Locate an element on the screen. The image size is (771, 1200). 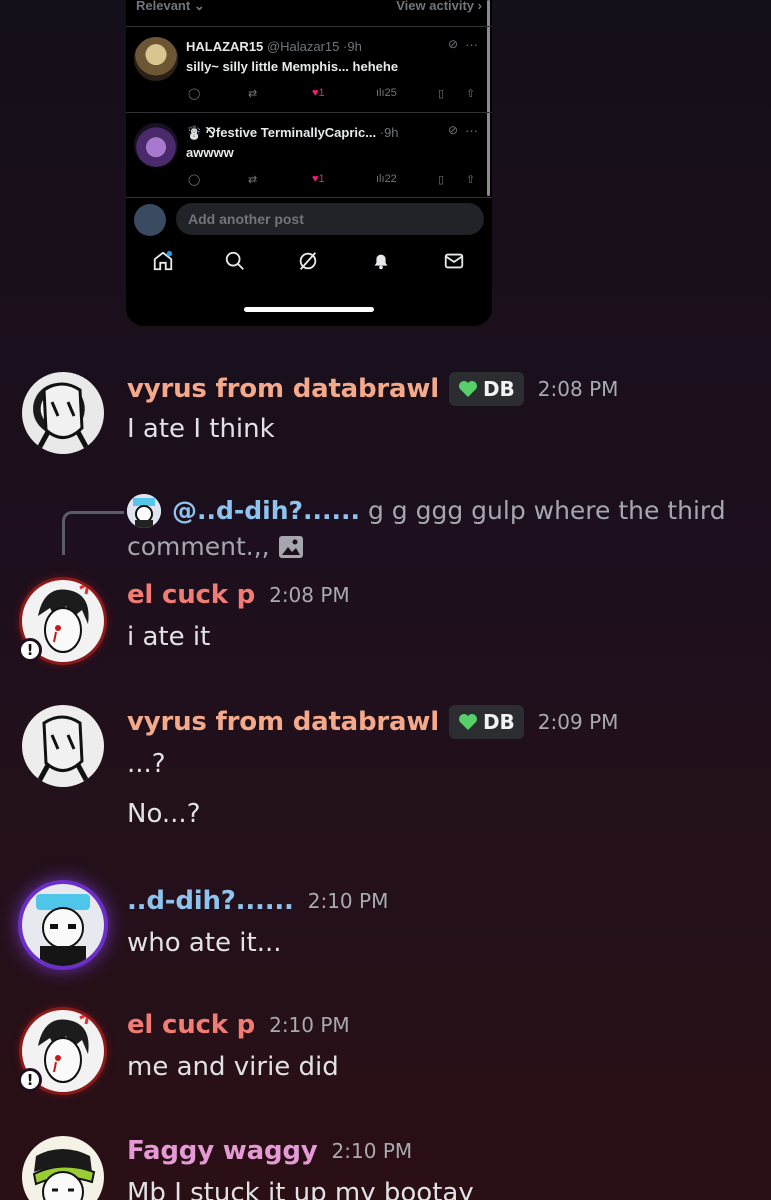
message-header: ..d-dih?...... 2:10 PM is located at coordinates (257, 901).